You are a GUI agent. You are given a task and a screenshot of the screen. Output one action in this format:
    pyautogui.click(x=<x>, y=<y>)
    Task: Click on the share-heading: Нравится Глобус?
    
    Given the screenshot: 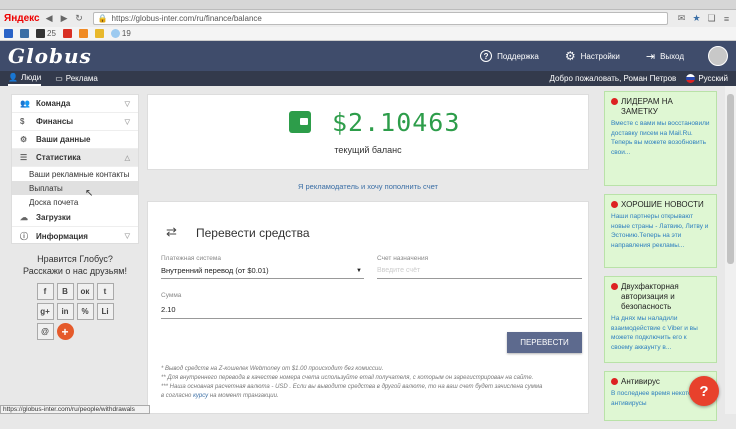 What is the action you would take?
    pyautogui.click(x=75, y=259)
    